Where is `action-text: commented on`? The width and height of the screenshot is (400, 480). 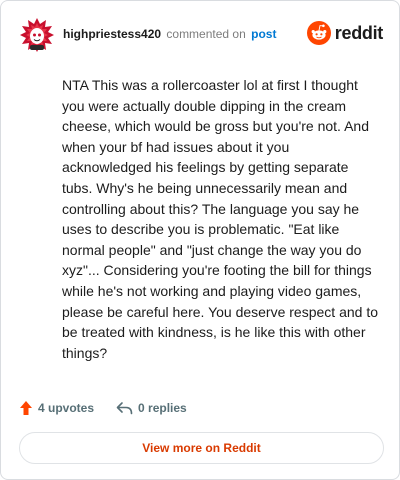 action-text: commented on is located at coordinates (206, 34).